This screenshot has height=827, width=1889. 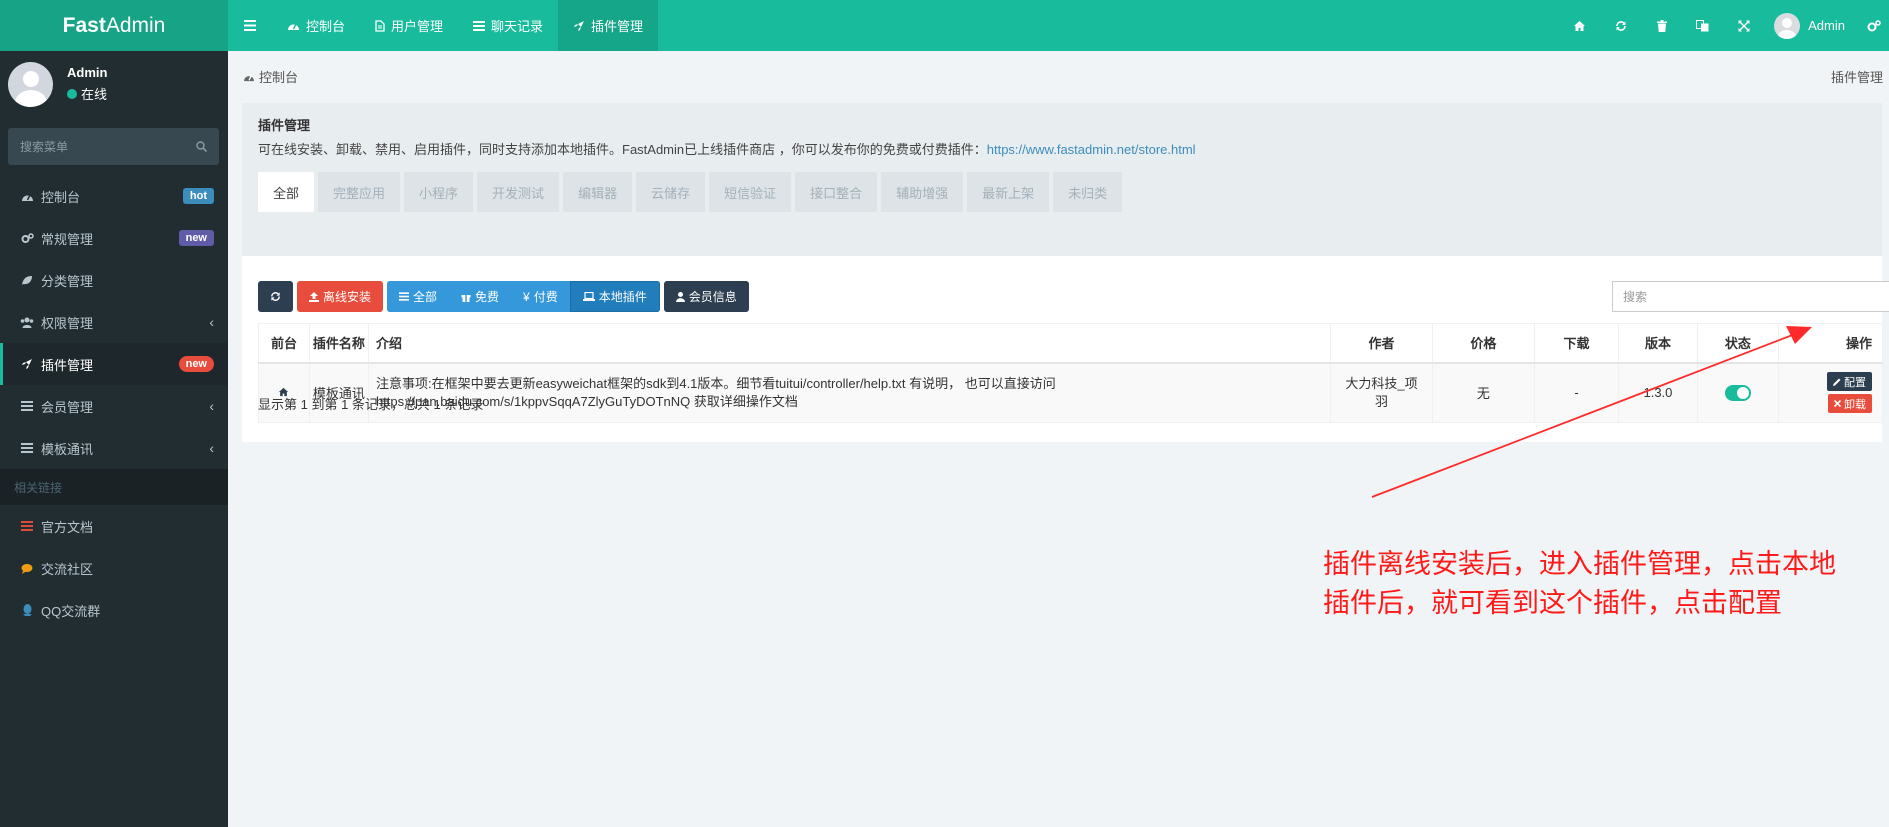 I want to click on user-icon, so click(x=680, y=296).